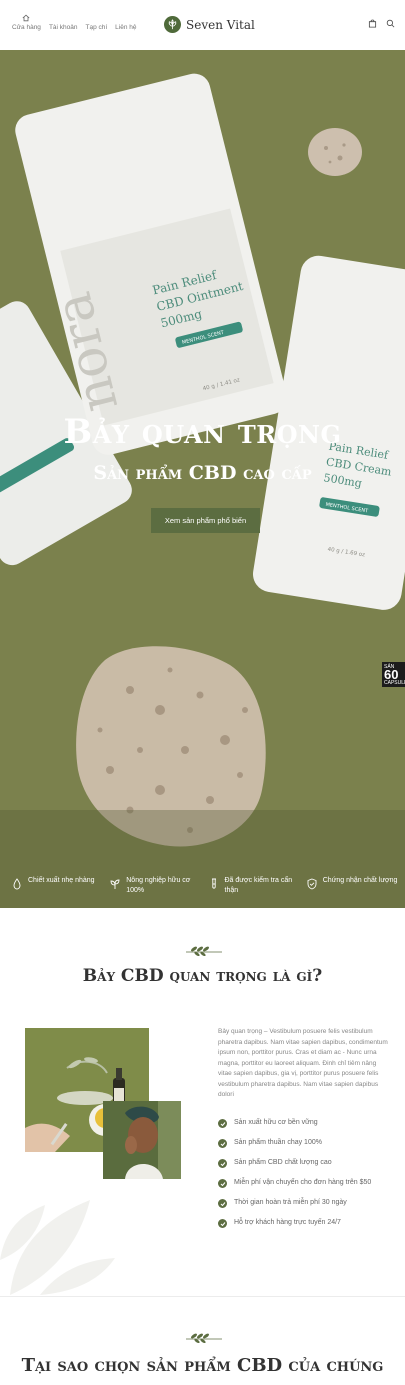 The image size is (405, 1385). I want to click on checklist-item: Sản phẩm CBD chất lượng cao, so click(305, 1163).